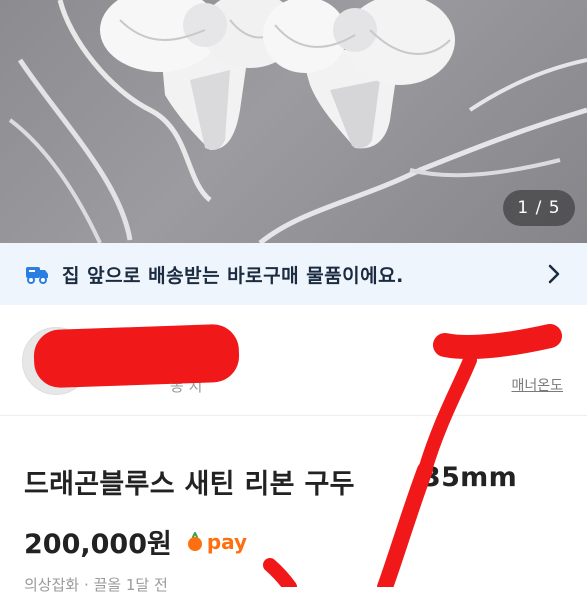 The width and height of the screenshot is (587, 595). Describe the element at coordinates (189, 484) in the screenshot. I see `product-title-text: 드래곤블루스 새틴 리본 구두` at that location.